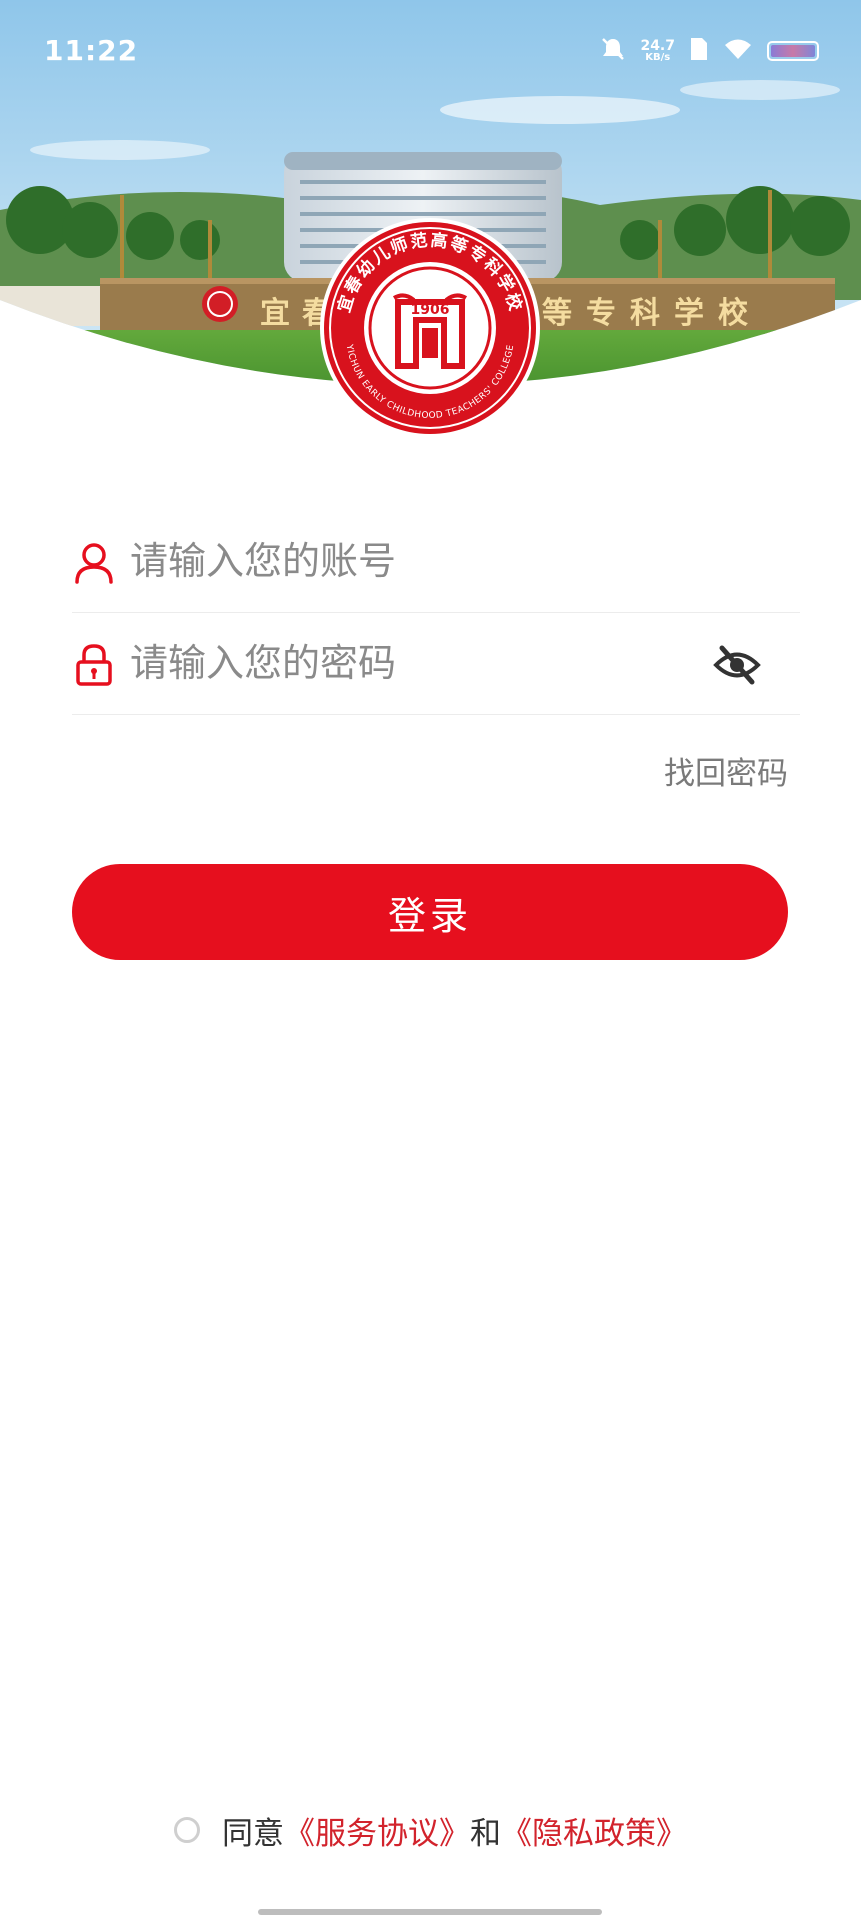 This screenshot has width=861, height=1920. I want to click on net-speed-value: 24.7, so click(657, 46).